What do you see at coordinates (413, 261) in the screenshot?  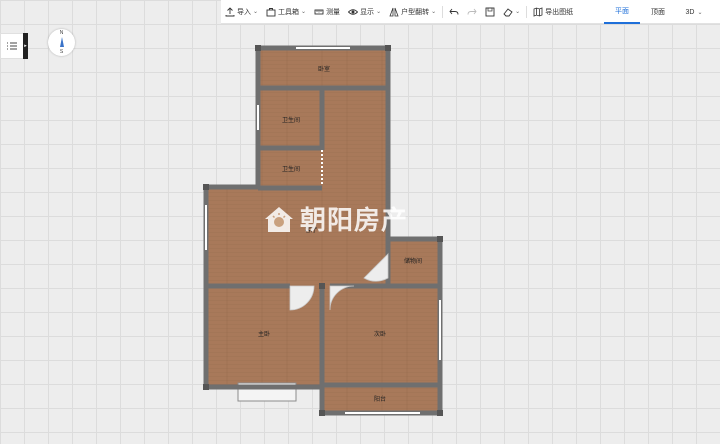 I see `room-label-storage: 储物间` at bounding box center [413, 261].